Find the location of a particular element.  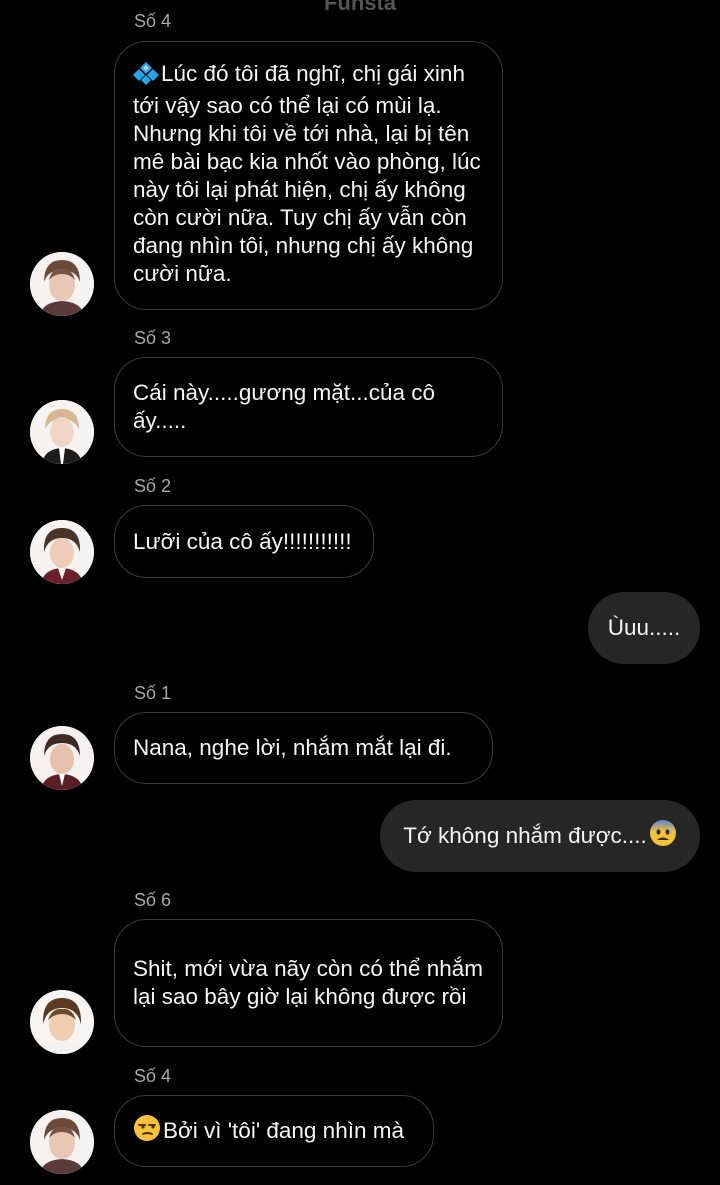

sender-name: Số 6 is located at coordinates (153, 900).